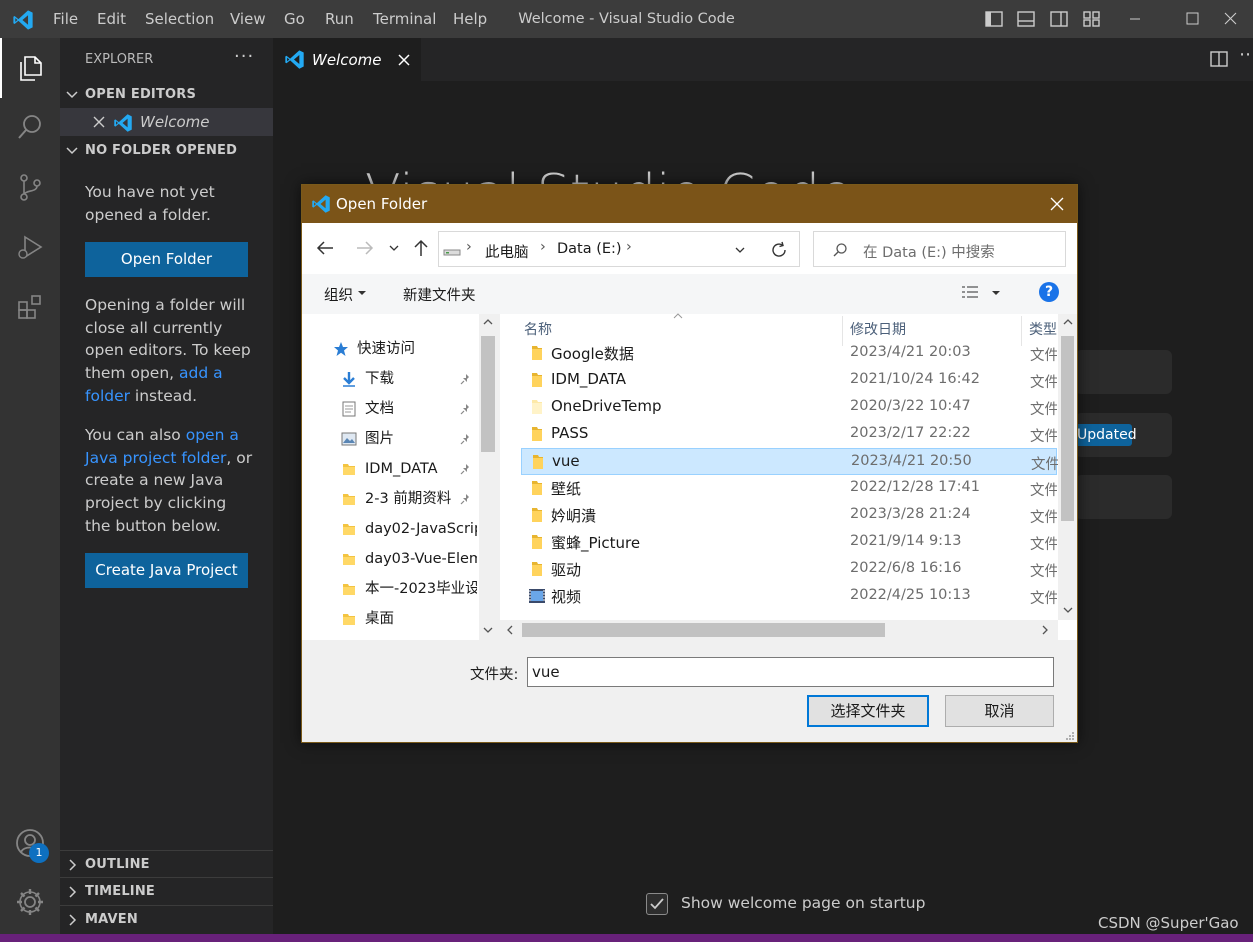 The image size is (1253, 942). What do you see at coordinates (339, 19) in the screenshot?
I see `menu-run: Run` at bounding box center [339, 19].